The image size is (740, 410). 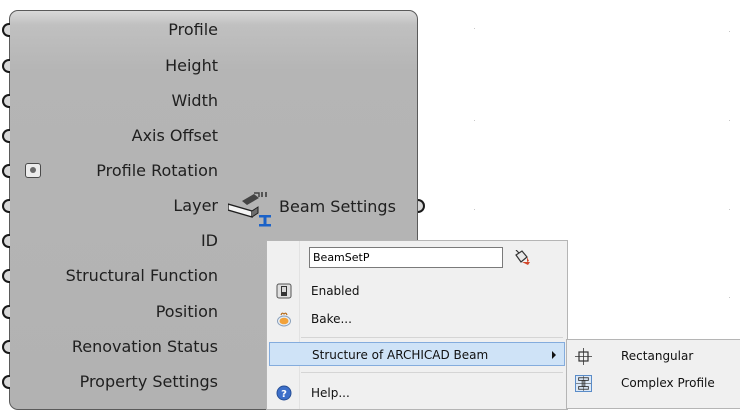 What do you see at coordinates (337, 206) in the screenshot?
I see `component-name: Beam Settings` at bounding box center [337, 206].